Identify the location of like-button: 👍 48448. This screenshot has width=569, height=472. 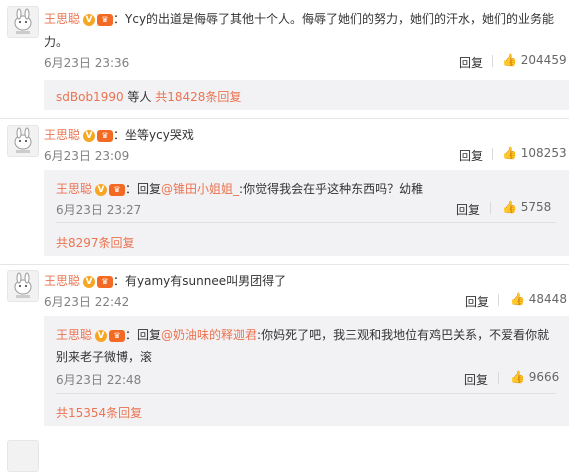
(538, 299).